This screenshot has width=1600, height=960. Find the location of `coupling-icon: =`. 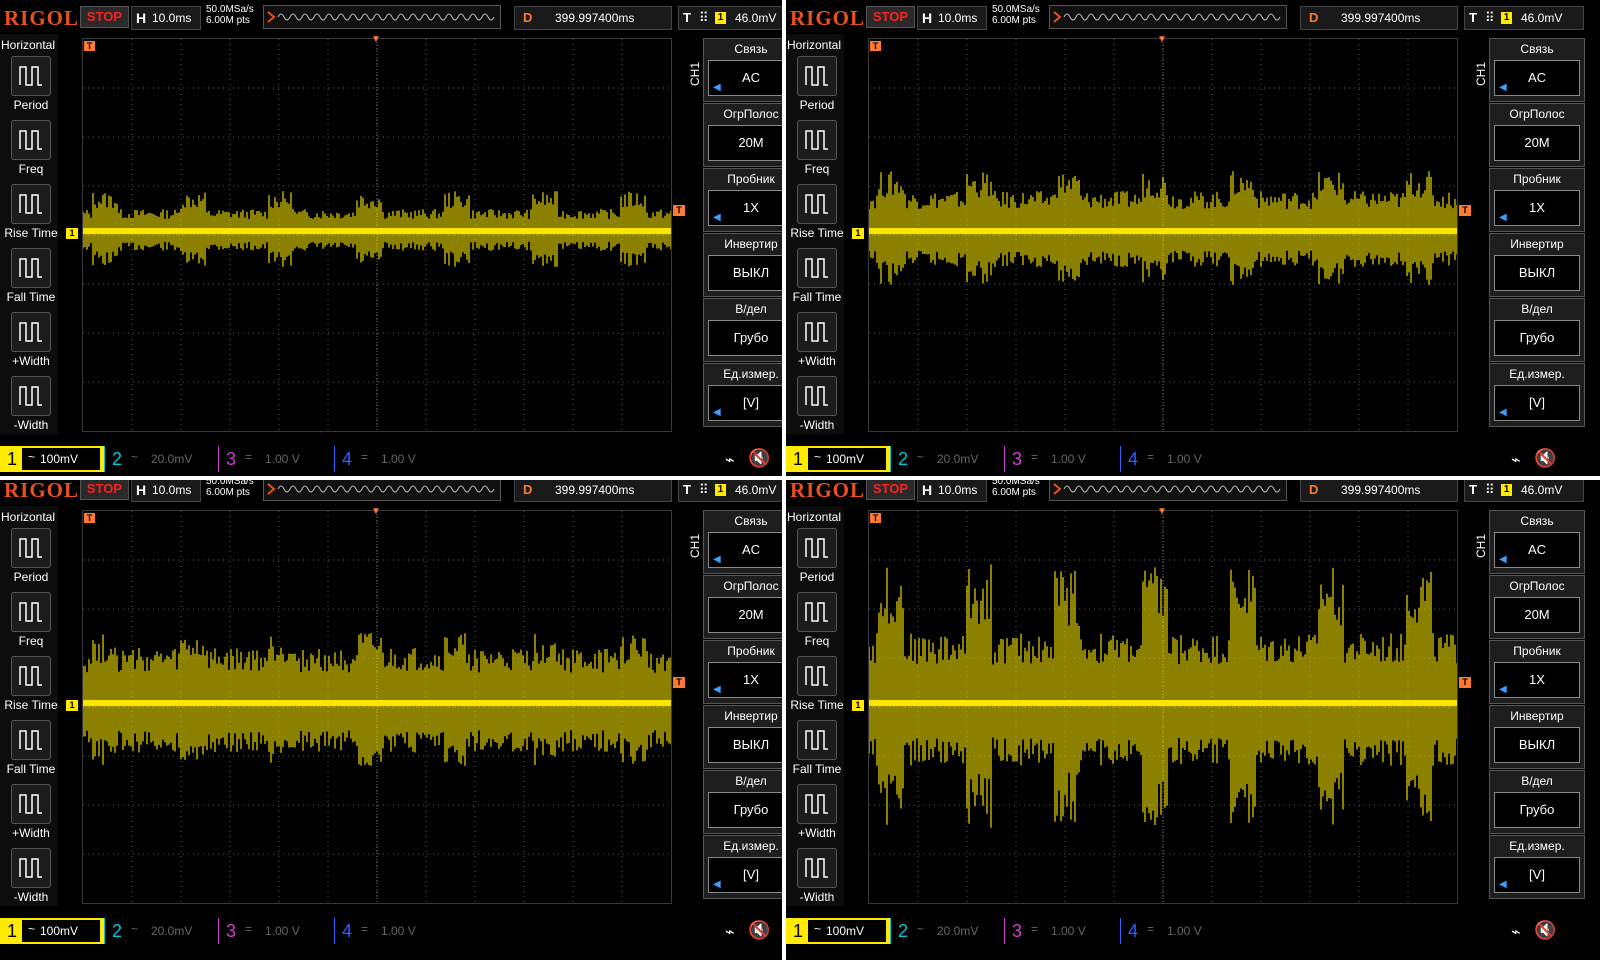

coupling-icon: = is located at coordinates (365, 929).